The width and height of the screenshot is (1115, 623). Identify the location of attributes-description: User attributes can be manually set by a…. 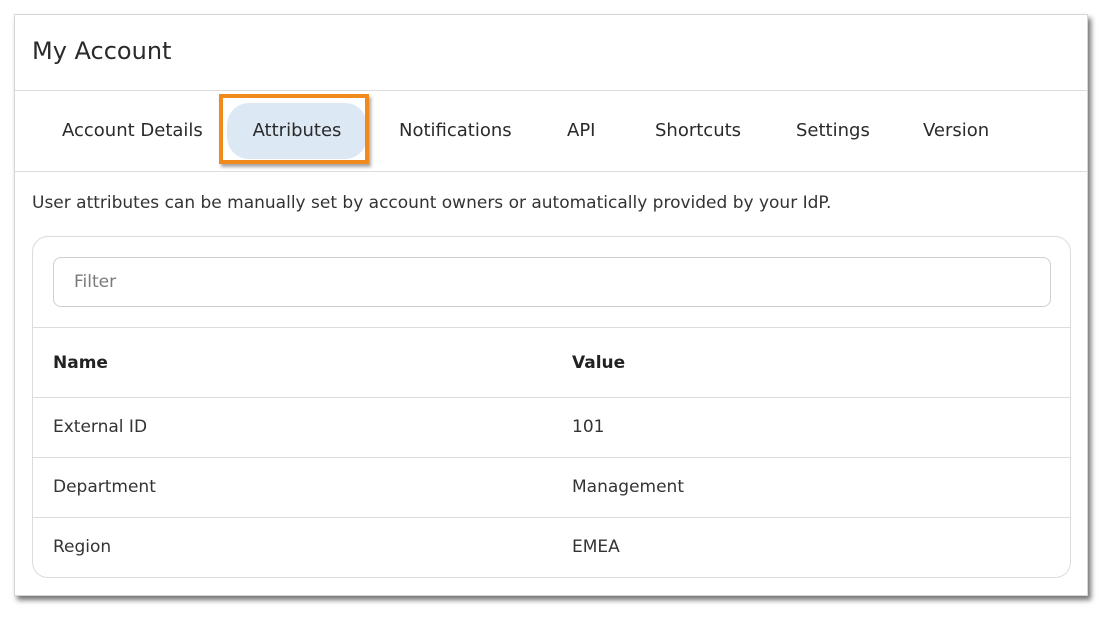
(432, 203).